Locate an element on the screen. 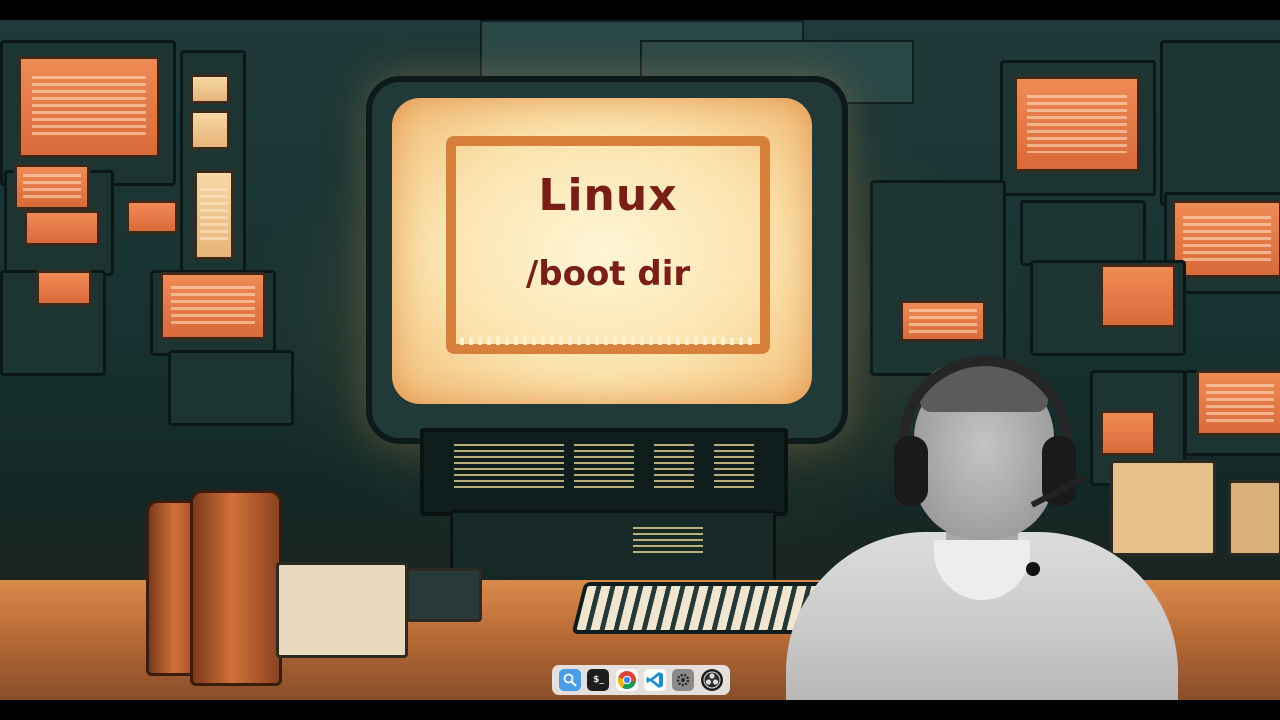 The height and width of the screenshot is (720, 1280). terminal-icon-label: $_ is located at coordinates (598, 680).